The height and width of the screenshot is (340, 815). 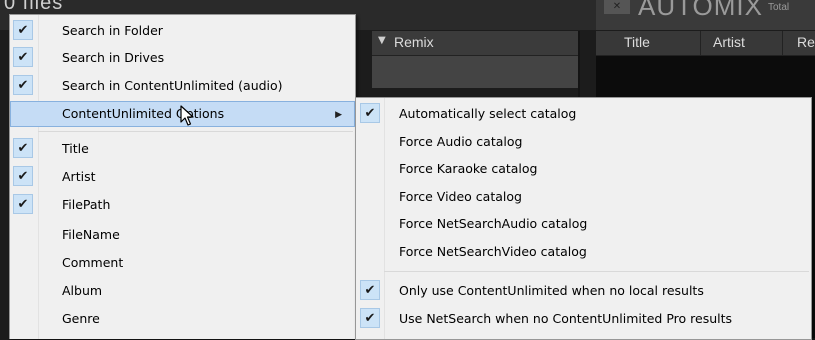 I want to click on arrow-cursor-icon, so click(x=187, y=115).